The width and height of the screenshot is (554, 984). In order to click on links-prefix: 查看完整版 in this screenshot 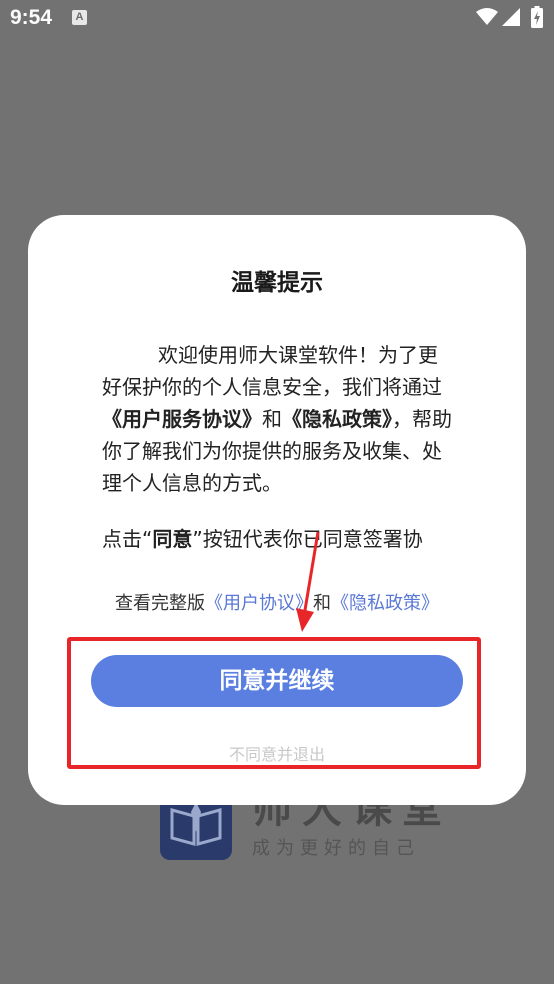, I will do `click(160, 603)`.